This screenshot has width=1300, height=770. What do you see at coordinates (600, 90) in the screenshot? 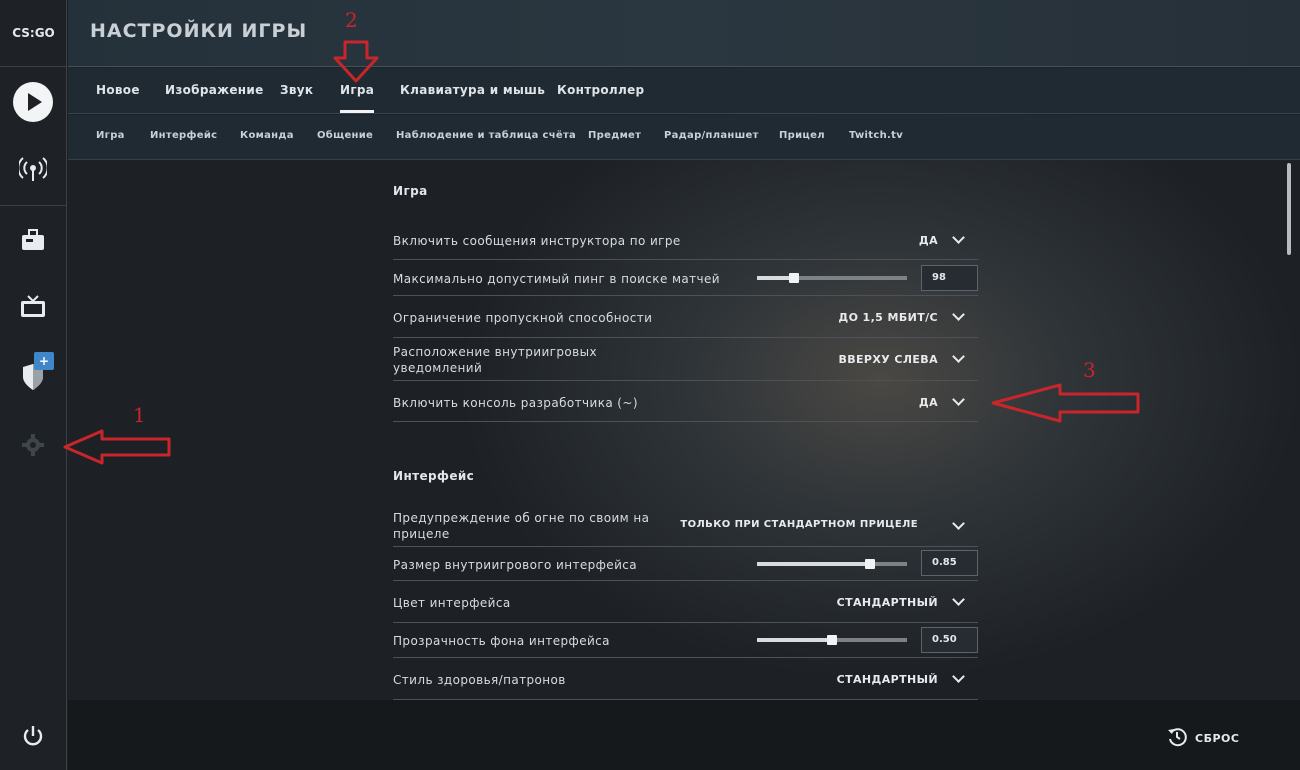
I see `tab-controller: Контроллер` at bounding box center [600, 90].